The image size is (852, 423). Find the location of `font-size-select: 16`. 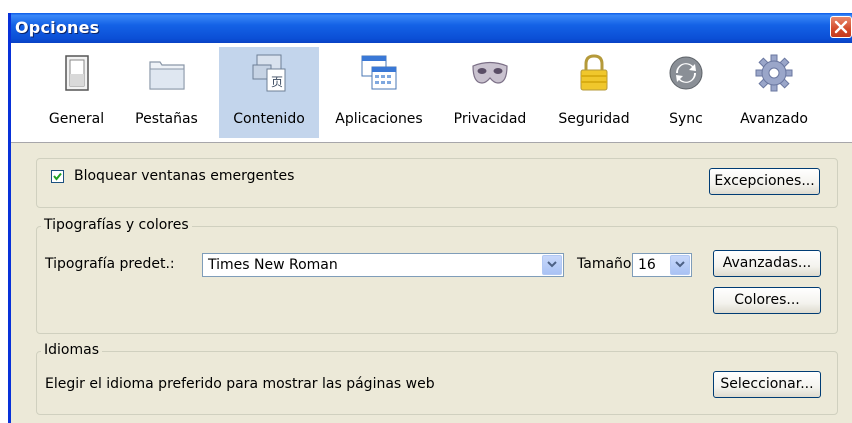

font-size-select: 16 is located at coordinates (662, 265).